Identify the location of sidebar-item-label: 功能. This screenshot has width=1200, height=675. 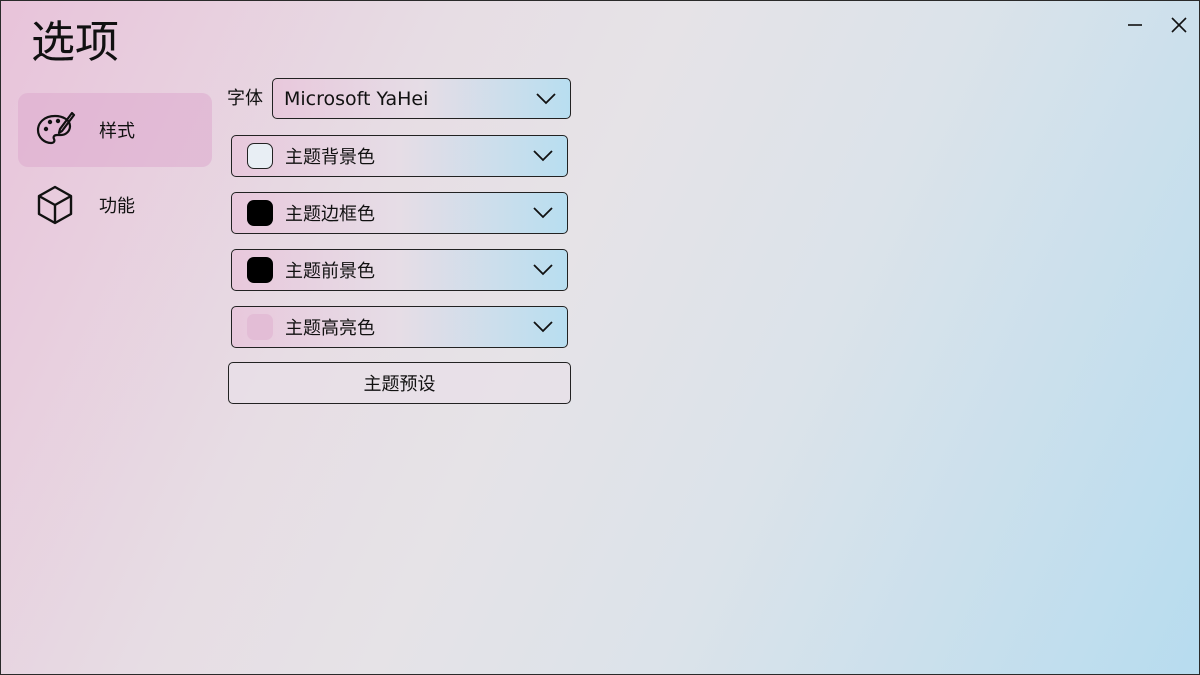
(117, 206).